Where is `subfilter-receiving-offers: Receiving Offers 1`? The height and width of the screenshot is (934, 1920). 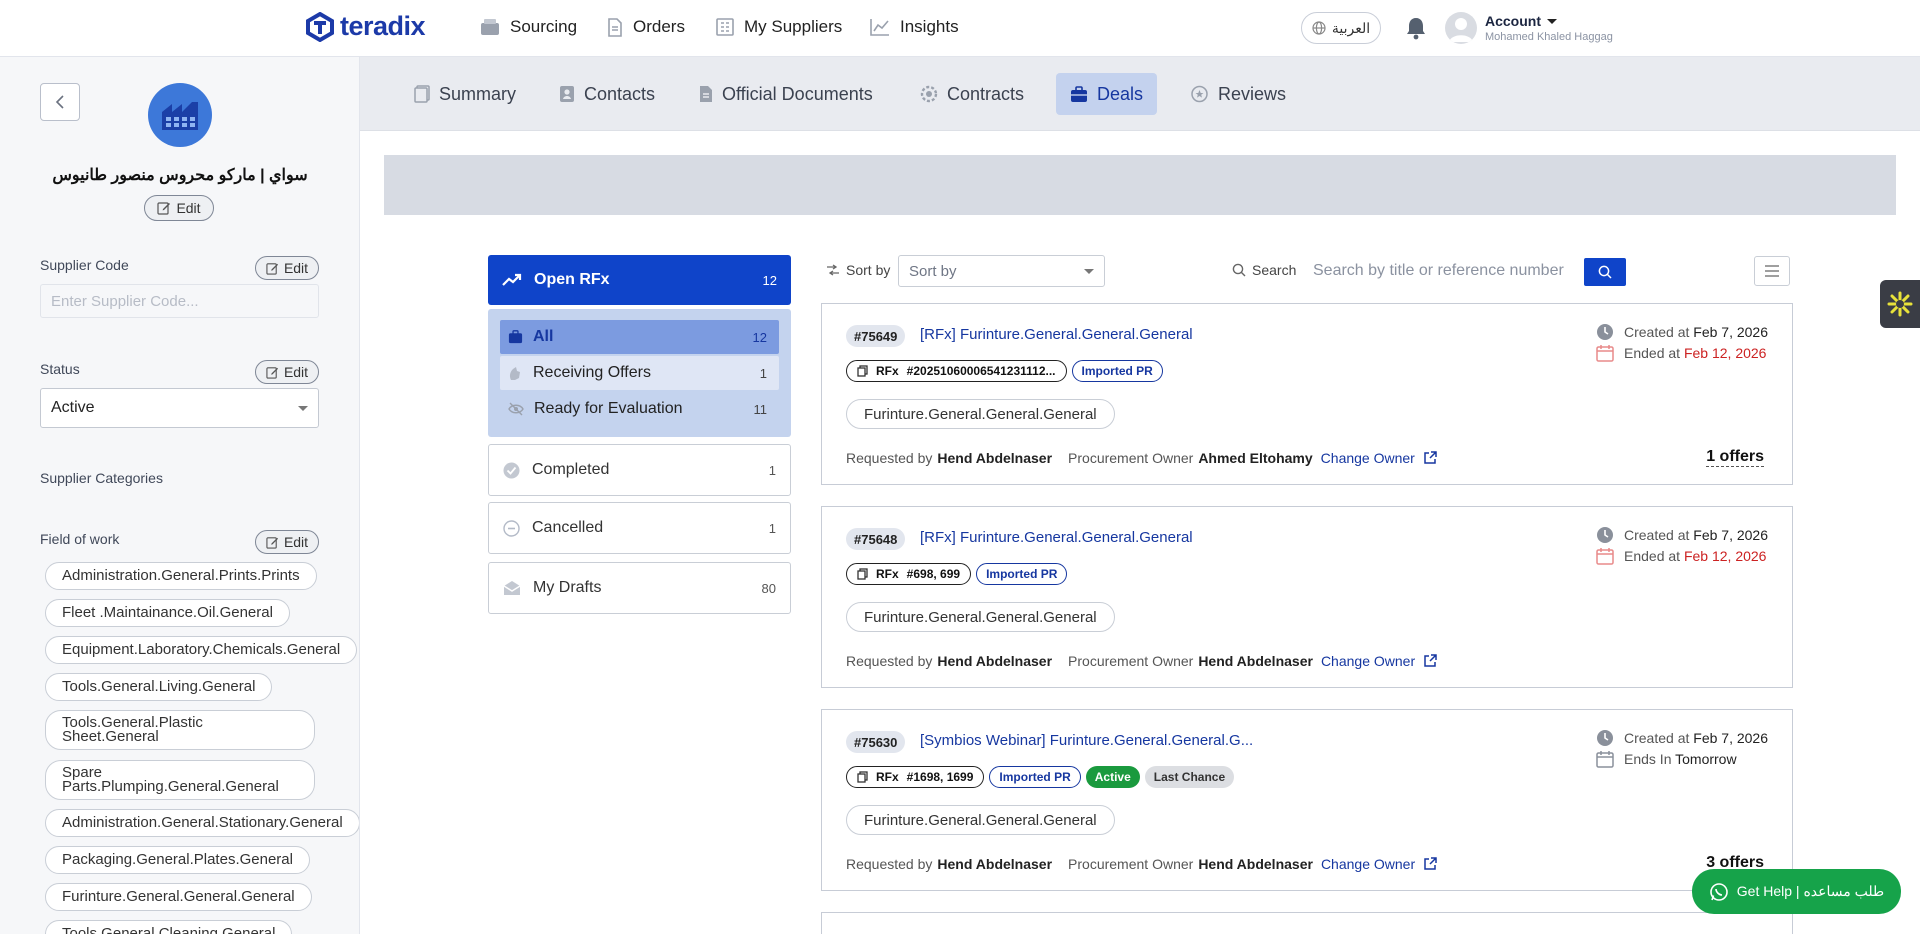 subfilter-receiving-offers: Receiving Offers 1 is located at coordinates (639, 373).